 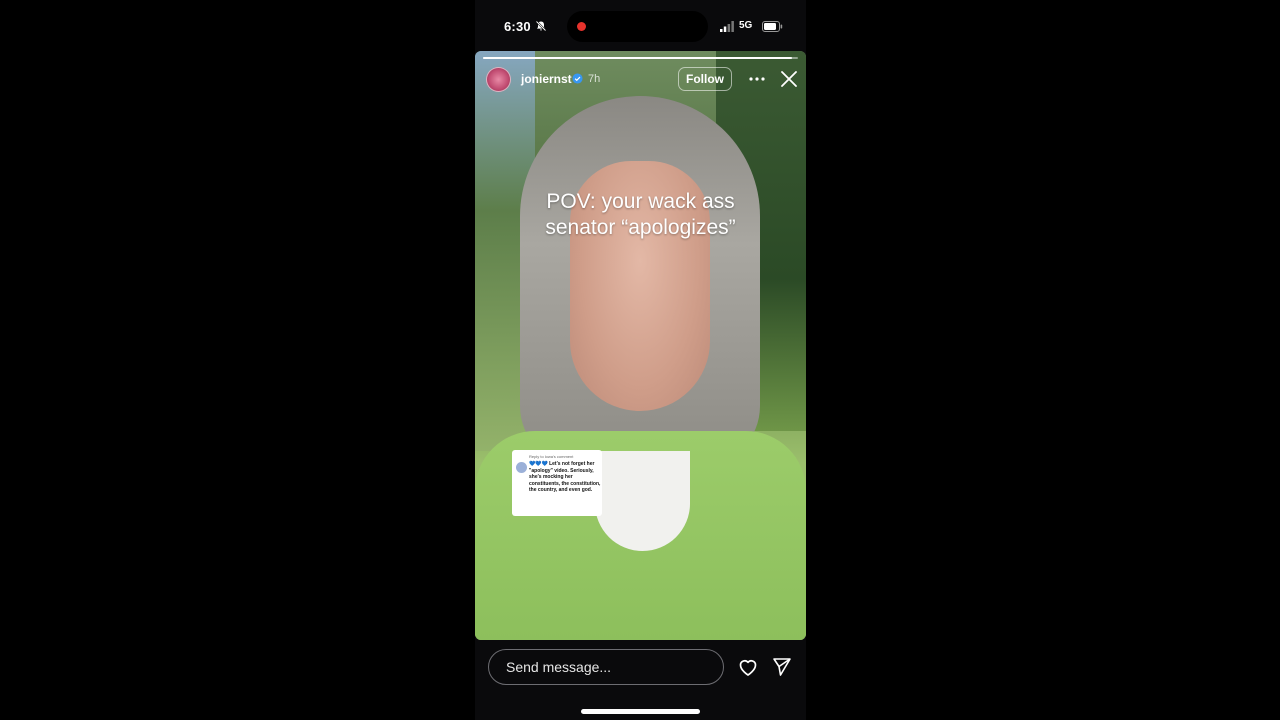 What do you see at coordinates (637, 26) in the screenshot?
I see `dynamic-island` at bounding box center [637, 26].